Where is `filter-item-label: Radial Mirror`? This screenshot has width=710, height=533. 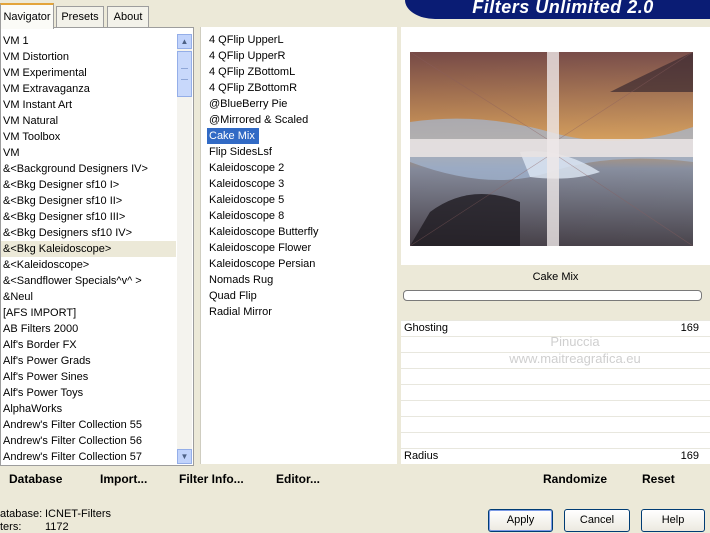
filter-item-label: Radial Mirror is located at coordinates (240, 312).